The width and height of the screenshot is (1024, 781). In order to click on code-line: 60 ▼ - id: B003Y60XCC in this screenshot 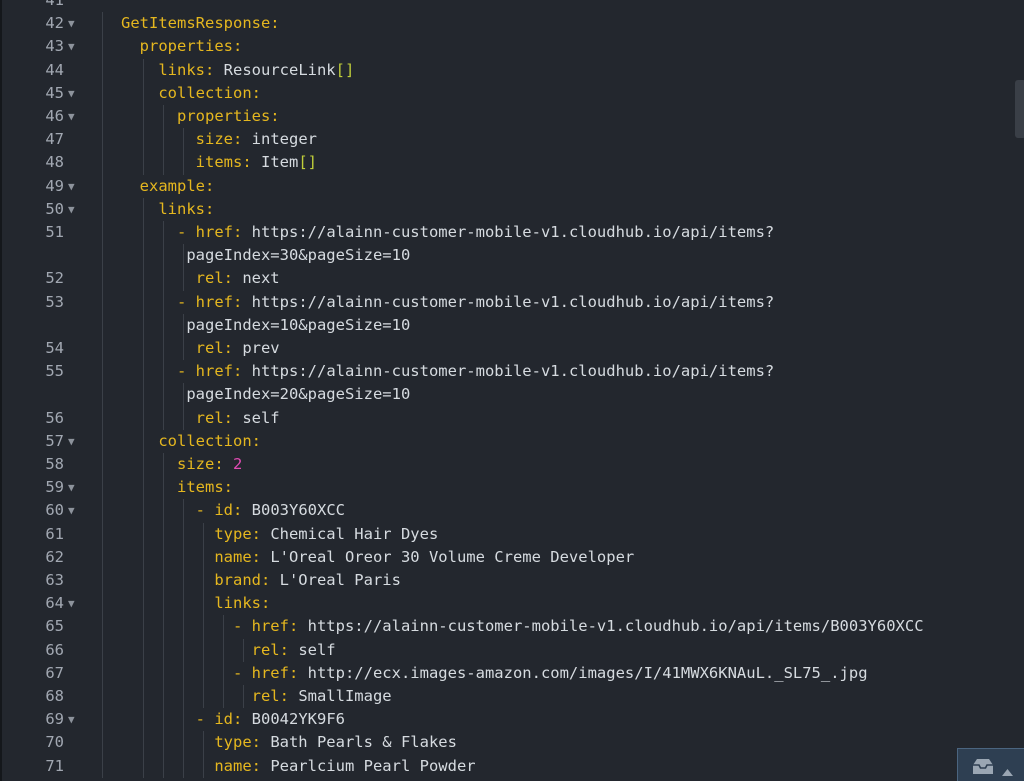, I will do `click(513, 510)`.